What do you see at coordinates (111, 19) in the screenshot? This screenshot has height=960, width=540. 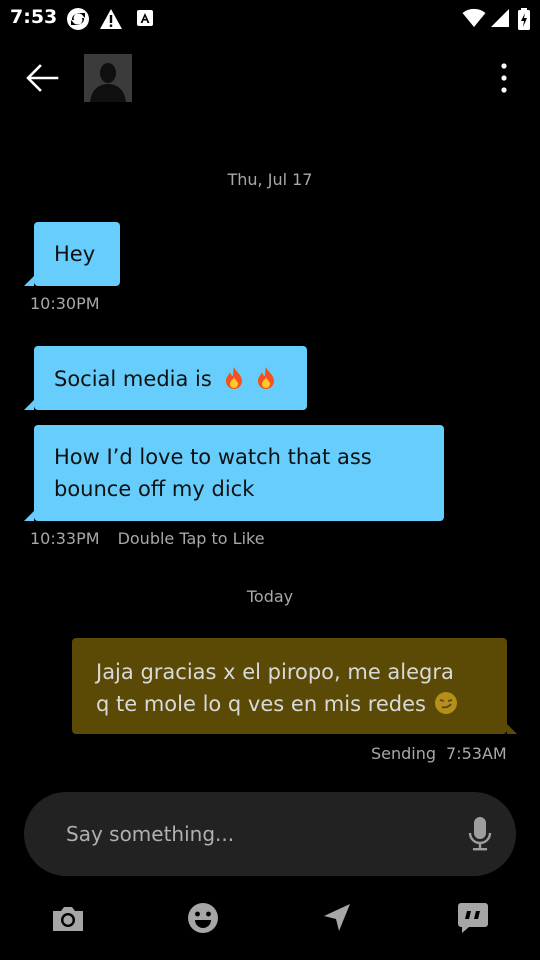 I see `warning-icon` at bounding box center [111, 19].